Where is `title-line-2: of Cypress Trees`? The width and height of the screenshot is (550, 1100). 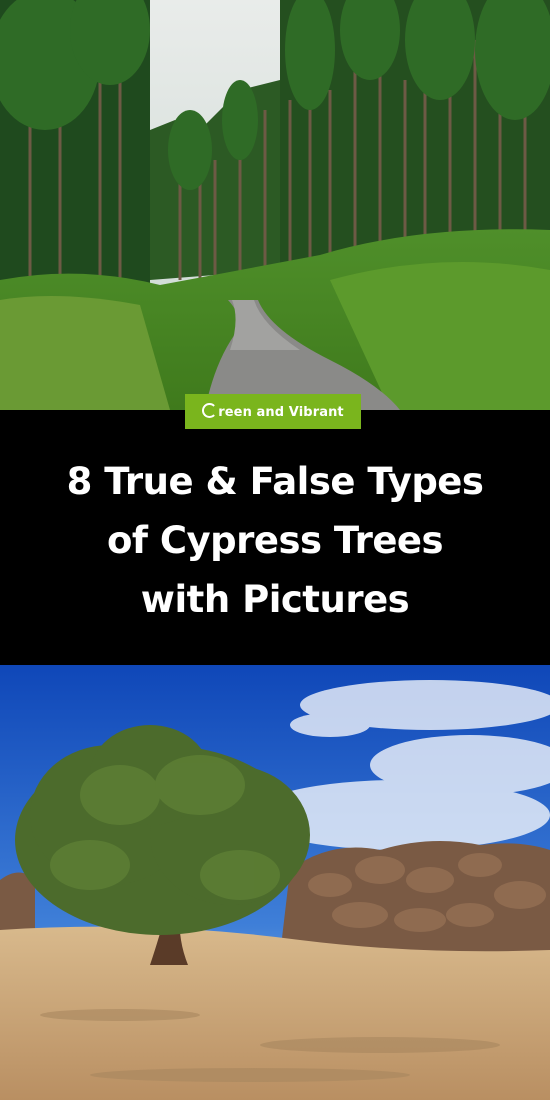
title-line-2: of Cypress Trees is located at coordinates (275, 540).